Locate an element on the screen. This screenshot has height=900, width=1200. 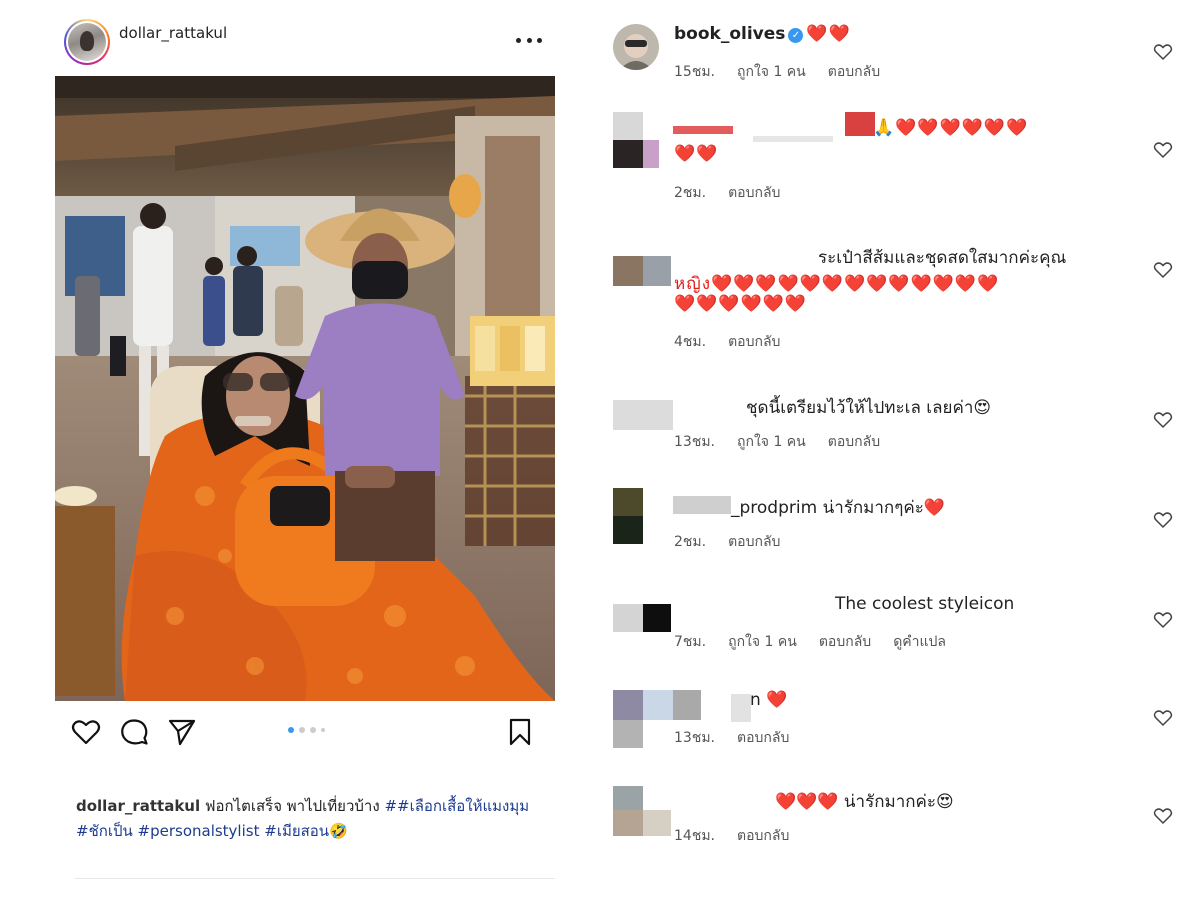
comment-meta: 7ชม. ถูกใจ 1 คน ตอบกลับ ดูคำแปล is located at coordinates (821, 642).